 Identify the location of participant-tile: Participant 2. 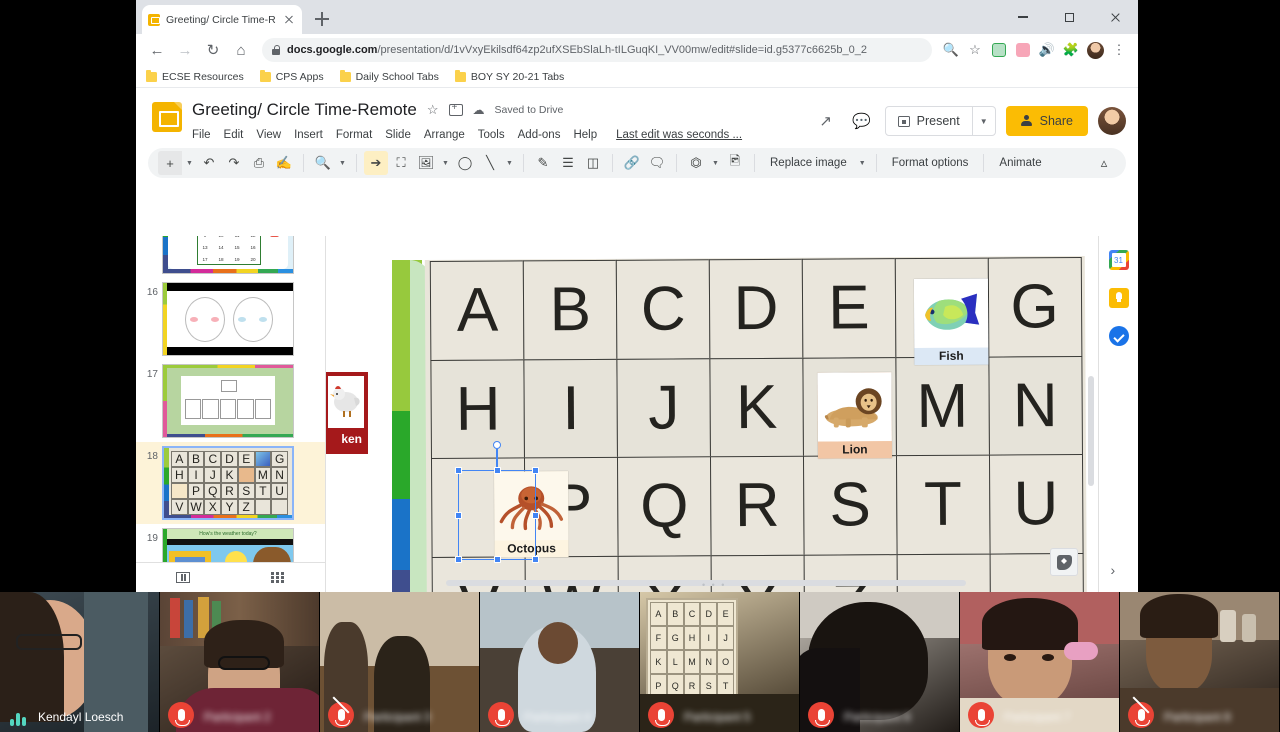
(240, 662).